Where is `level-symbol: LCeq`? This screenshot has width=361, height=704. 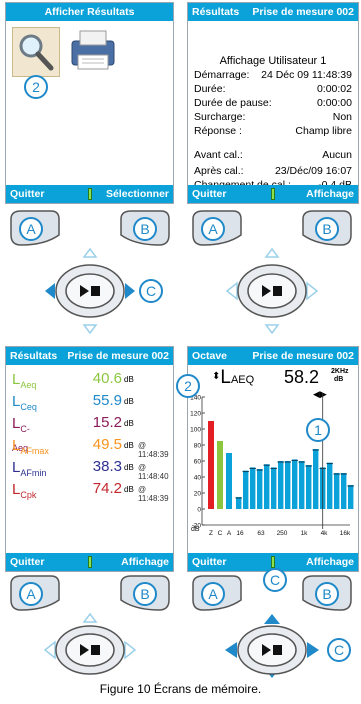
level-symbol: LCeq is located at coordinates (24, 402).